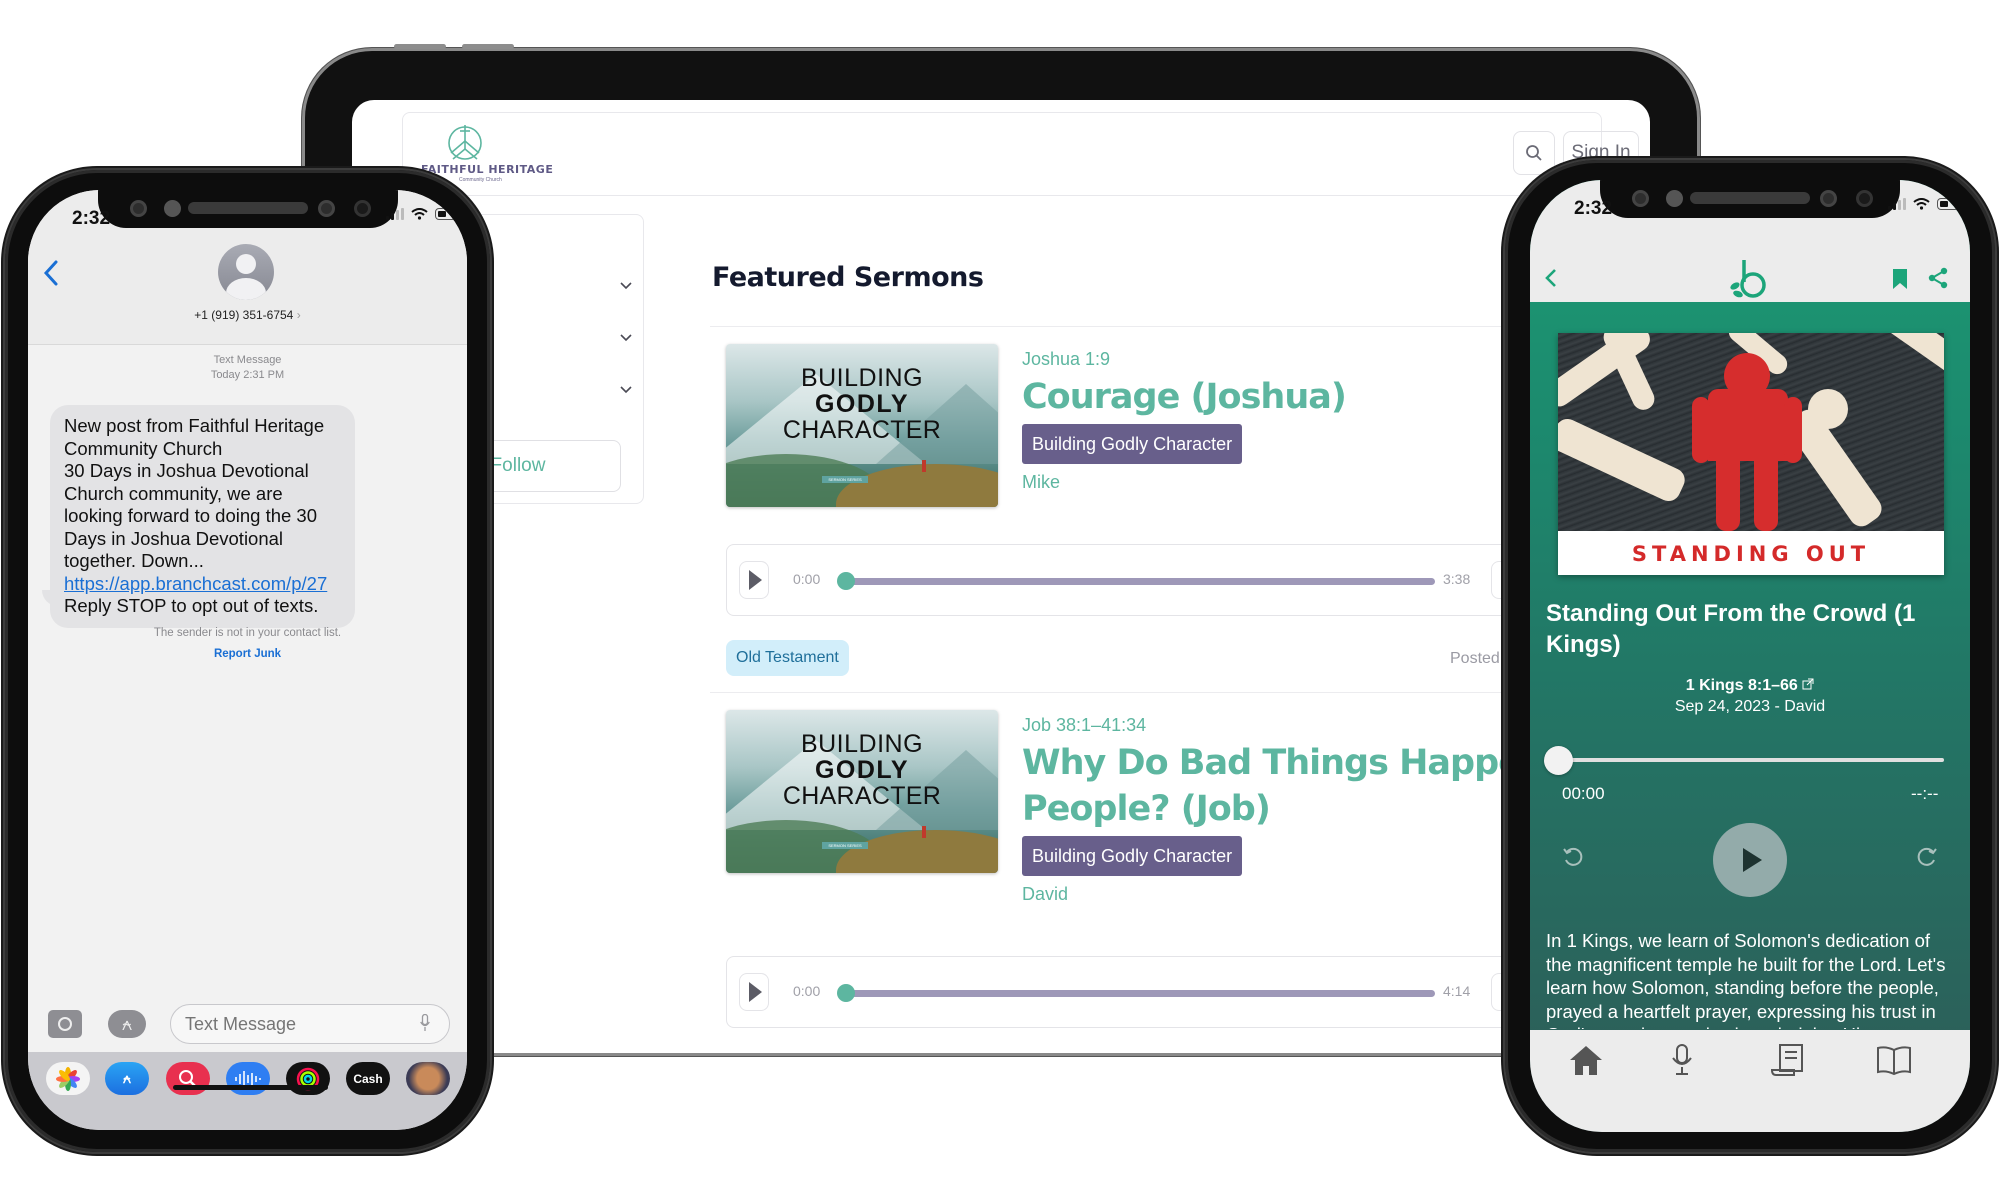 This screenshot has height=1200, width=2000. Describe the element at coordinates (1750, 199) in the screenshot. I see `notch` at that location.